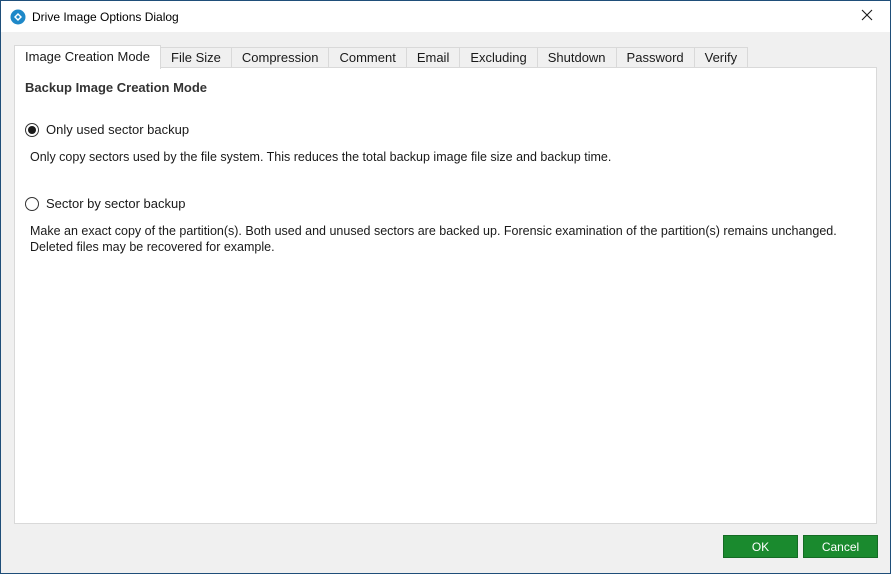 Image resolution: width=891 pixels, height=574 pixels. I want to click on close-button, so click(867, 16).